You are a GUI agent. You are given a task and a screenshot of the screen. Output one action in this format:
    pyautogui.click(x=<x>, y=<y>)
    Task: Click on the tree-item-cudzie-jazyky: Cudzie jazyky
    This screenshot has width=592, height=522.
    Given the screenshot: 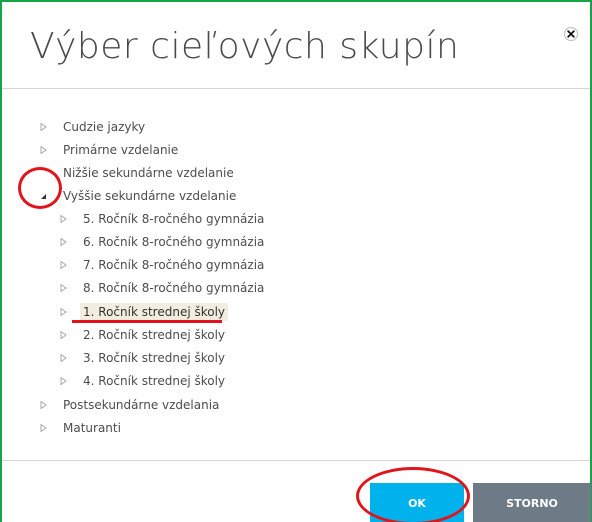 What is the action you would take?
    pyautogui.click(x=93, y=127)
    